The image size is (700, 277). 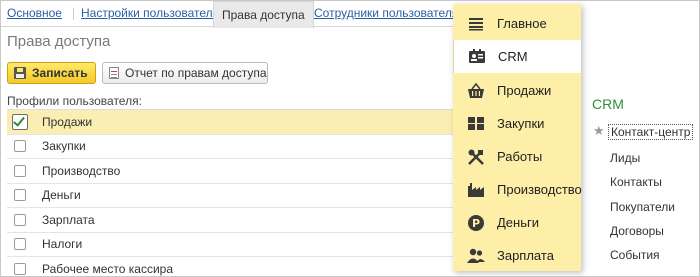 What do you see at coordinates (525, 255) in the screenshot?
I see `menu-item-label: Зарплата` at bounding box center [525, 255].